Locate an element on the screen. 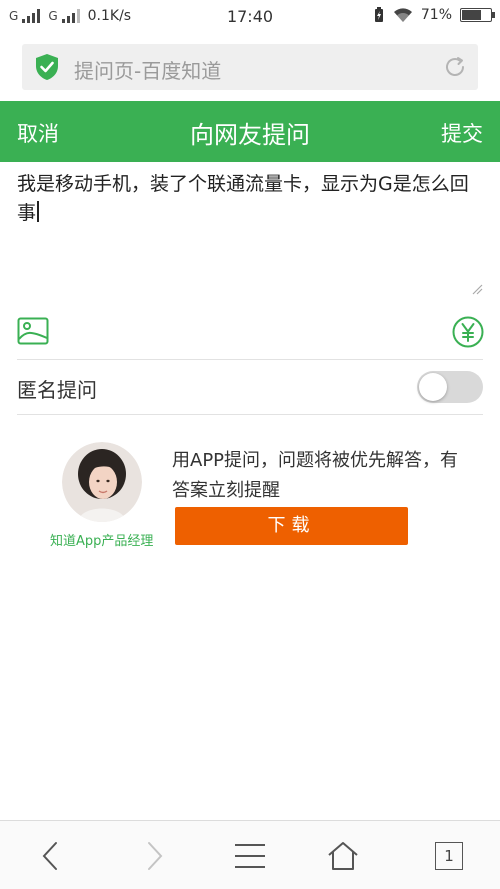 This screenshot has width=500, height=889. back-button is located at coordinates (50, 855).